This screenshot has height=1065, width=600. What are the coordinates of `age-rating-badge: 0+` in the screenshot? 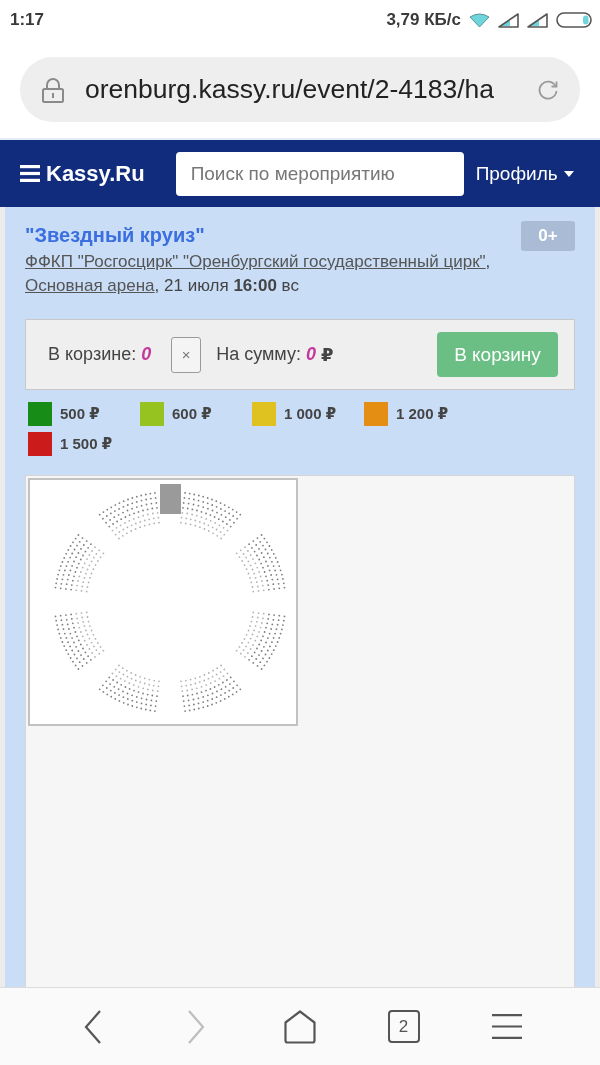 It's located at (548, 236).